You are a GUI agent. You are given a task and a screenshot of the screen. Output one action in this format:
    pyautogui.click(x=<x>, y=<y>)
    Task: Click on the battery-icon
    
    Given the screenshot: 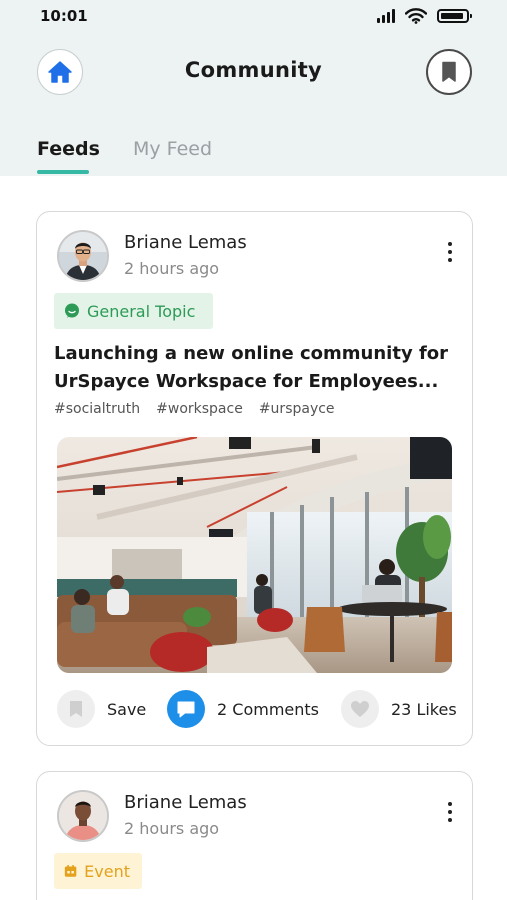 What is the action you would take?
    pyautogui.click(x=454, y=16)
    